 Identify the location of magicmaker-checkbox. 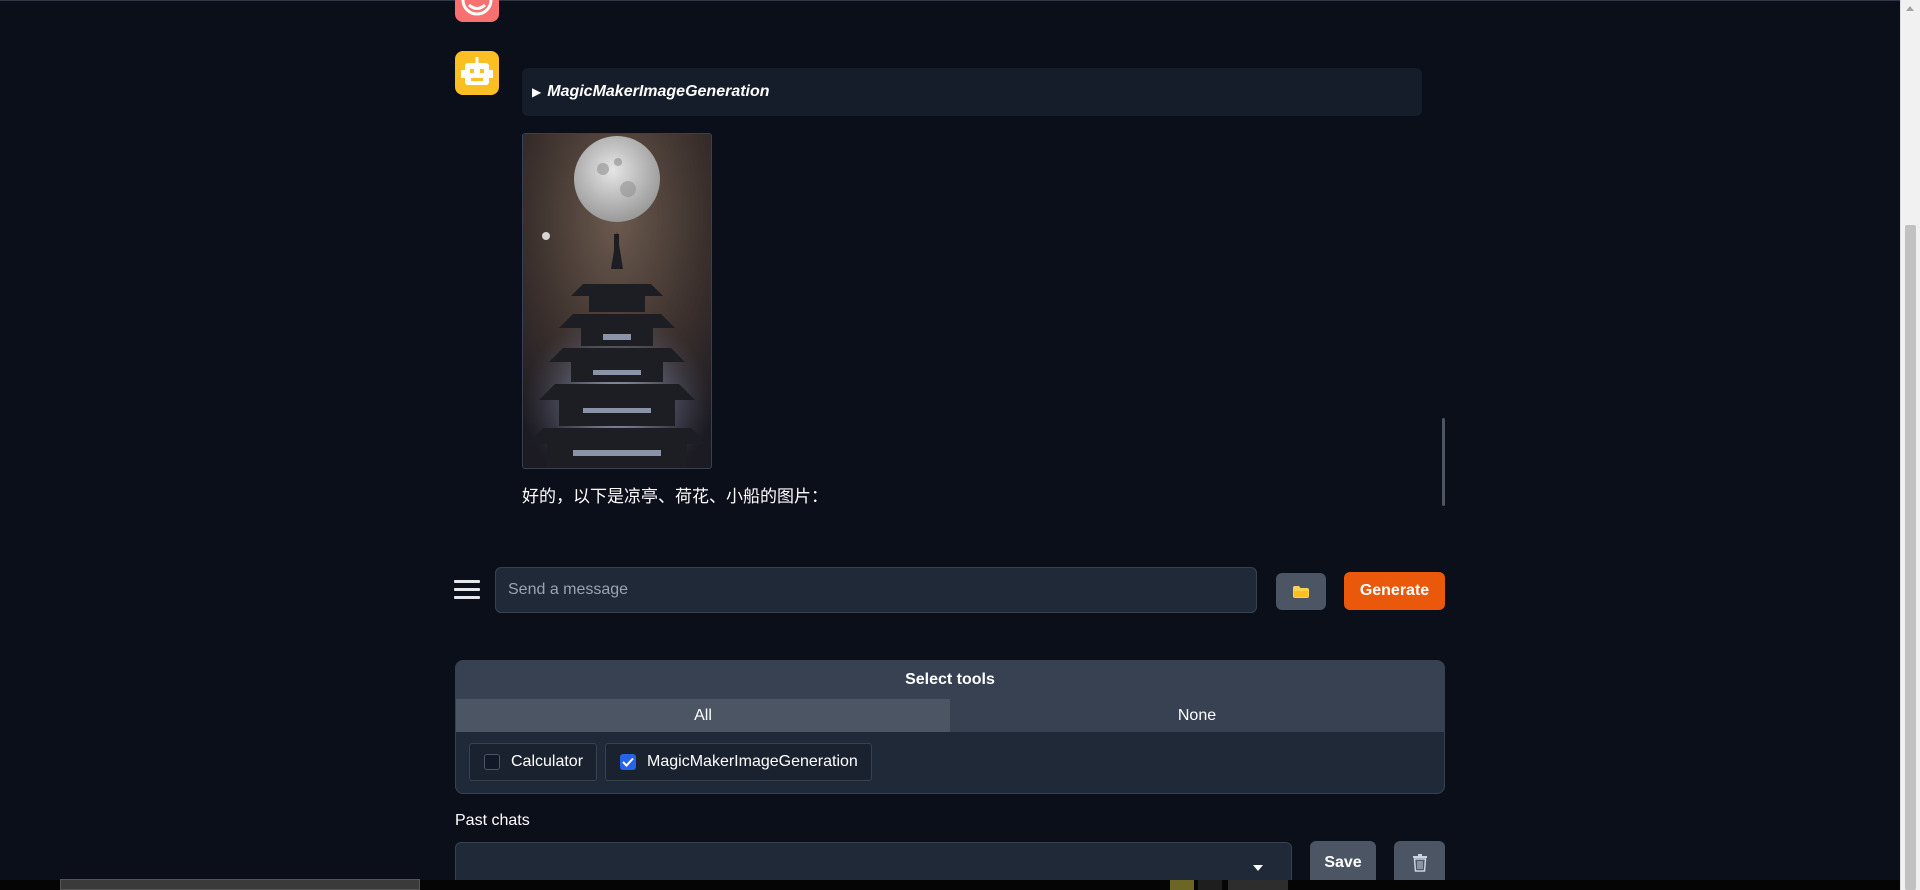
(628, 762).